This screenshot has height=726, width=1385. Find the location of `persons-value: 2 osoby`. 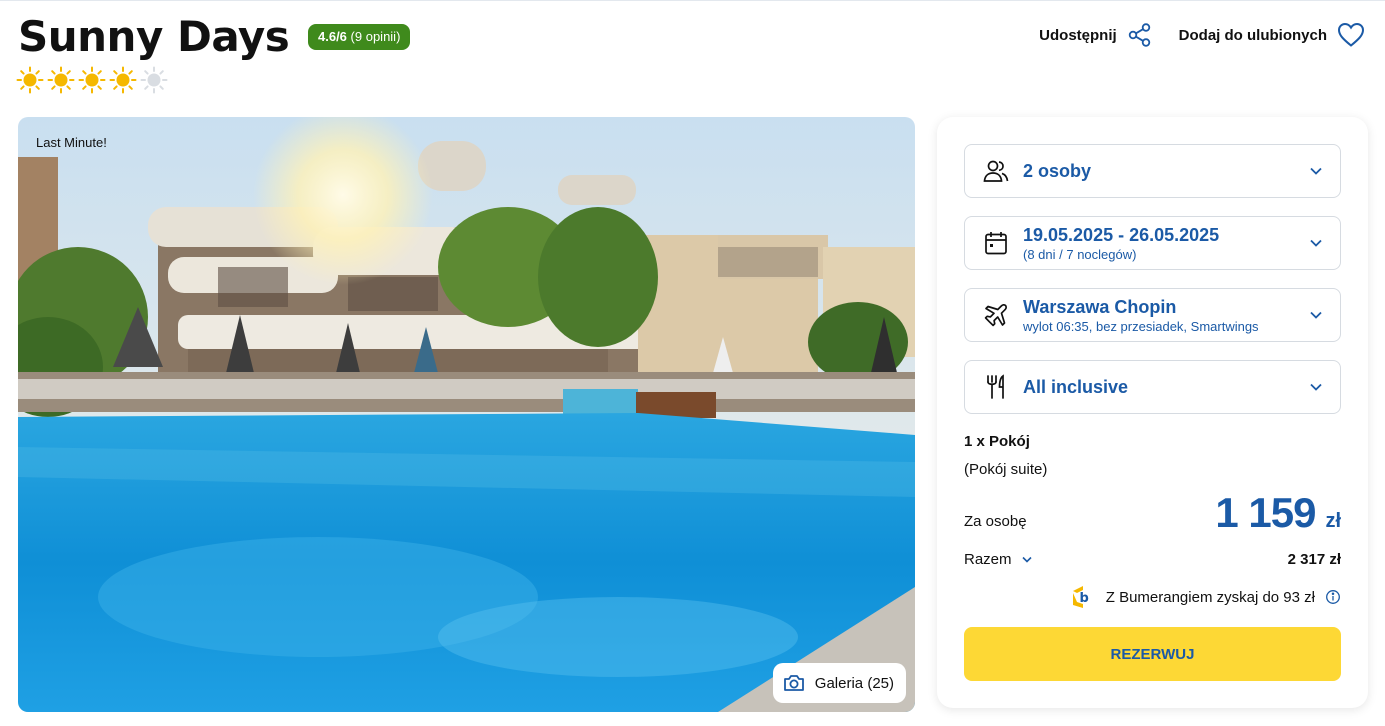

persons-value: 2 osoby is located at coordinates (1057, 170).